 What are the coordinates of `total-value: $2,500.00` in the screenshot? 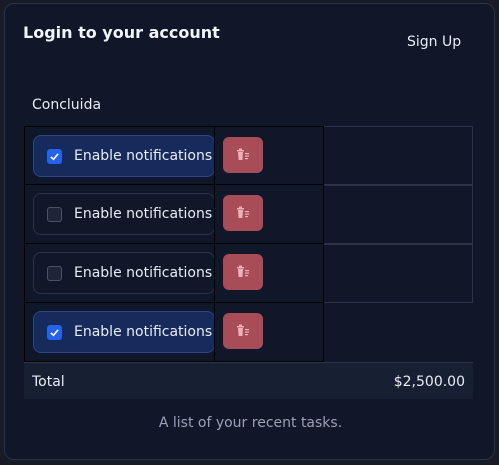 It's located at (429, 382).